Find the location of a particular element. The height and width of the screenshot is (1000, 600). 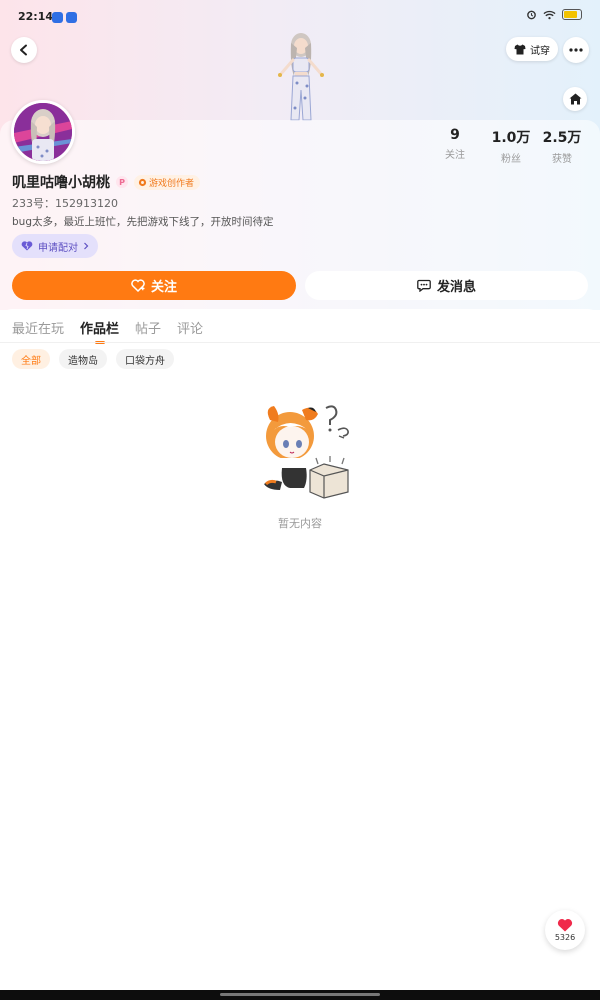

stat-value: 9 is located at coordinates (455, 135).